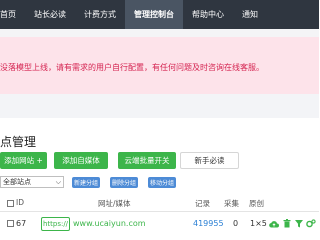  I want to click on nav-item-console: 管理控制台, so click(154, 14).